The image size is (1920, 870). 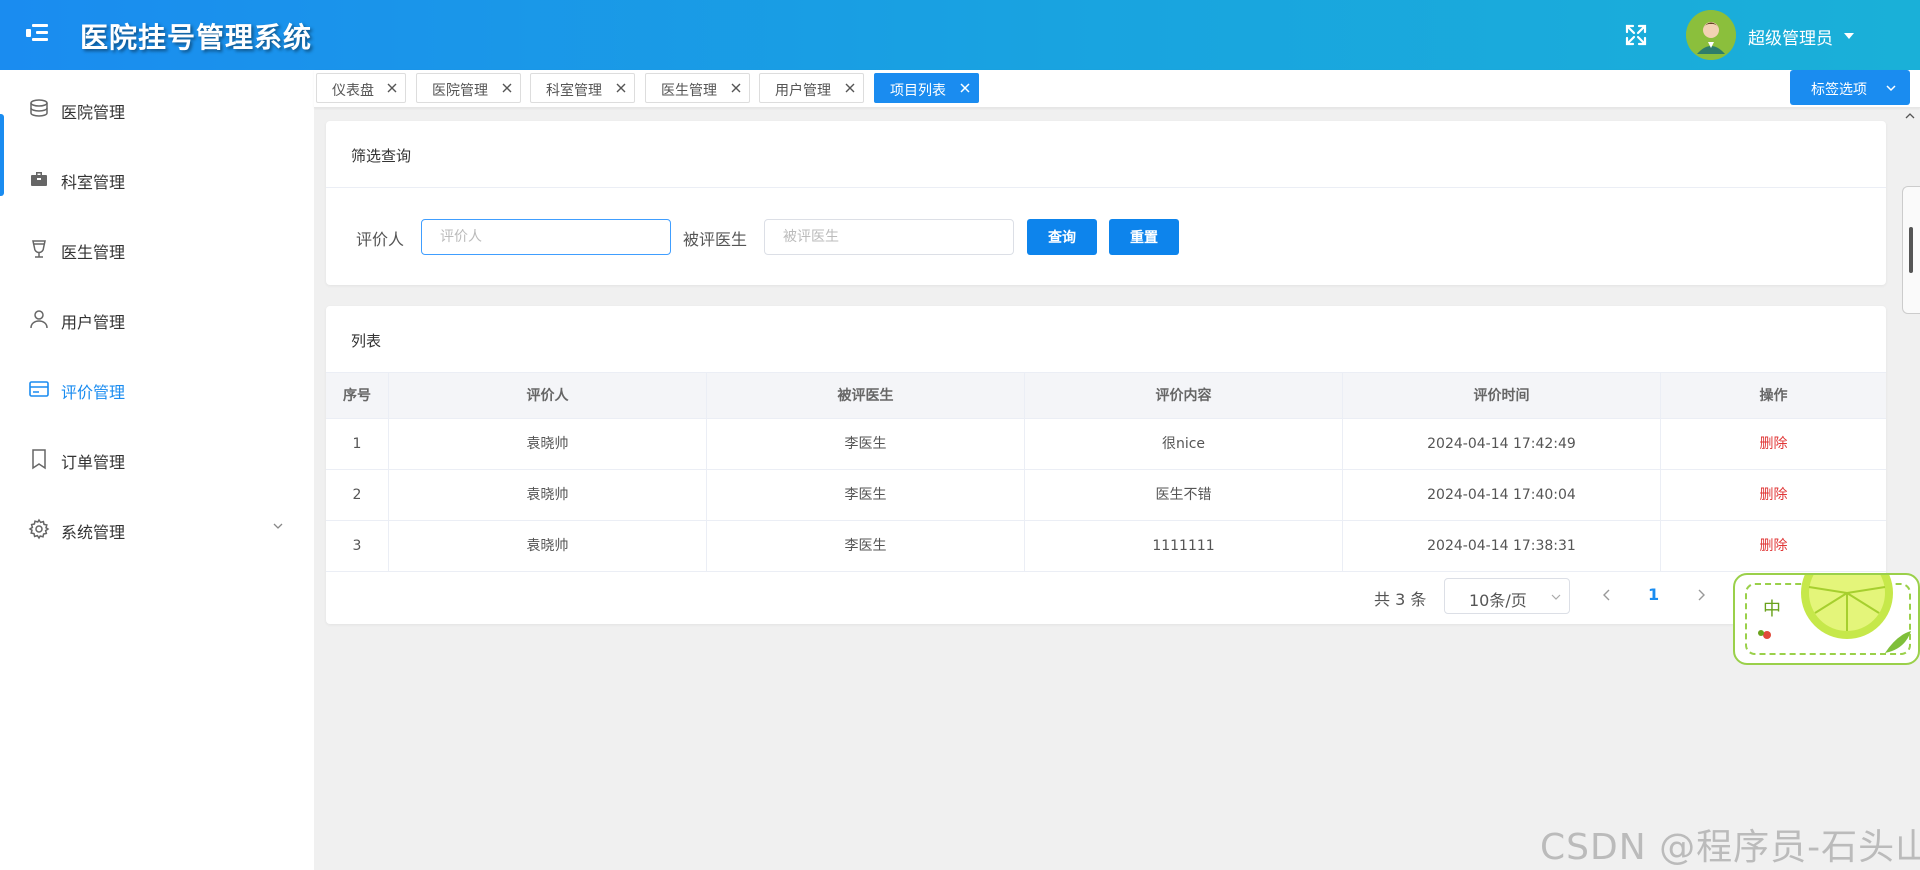 I want to click on sidebar-item-system: 系统管理, so click(x=150, y=528).